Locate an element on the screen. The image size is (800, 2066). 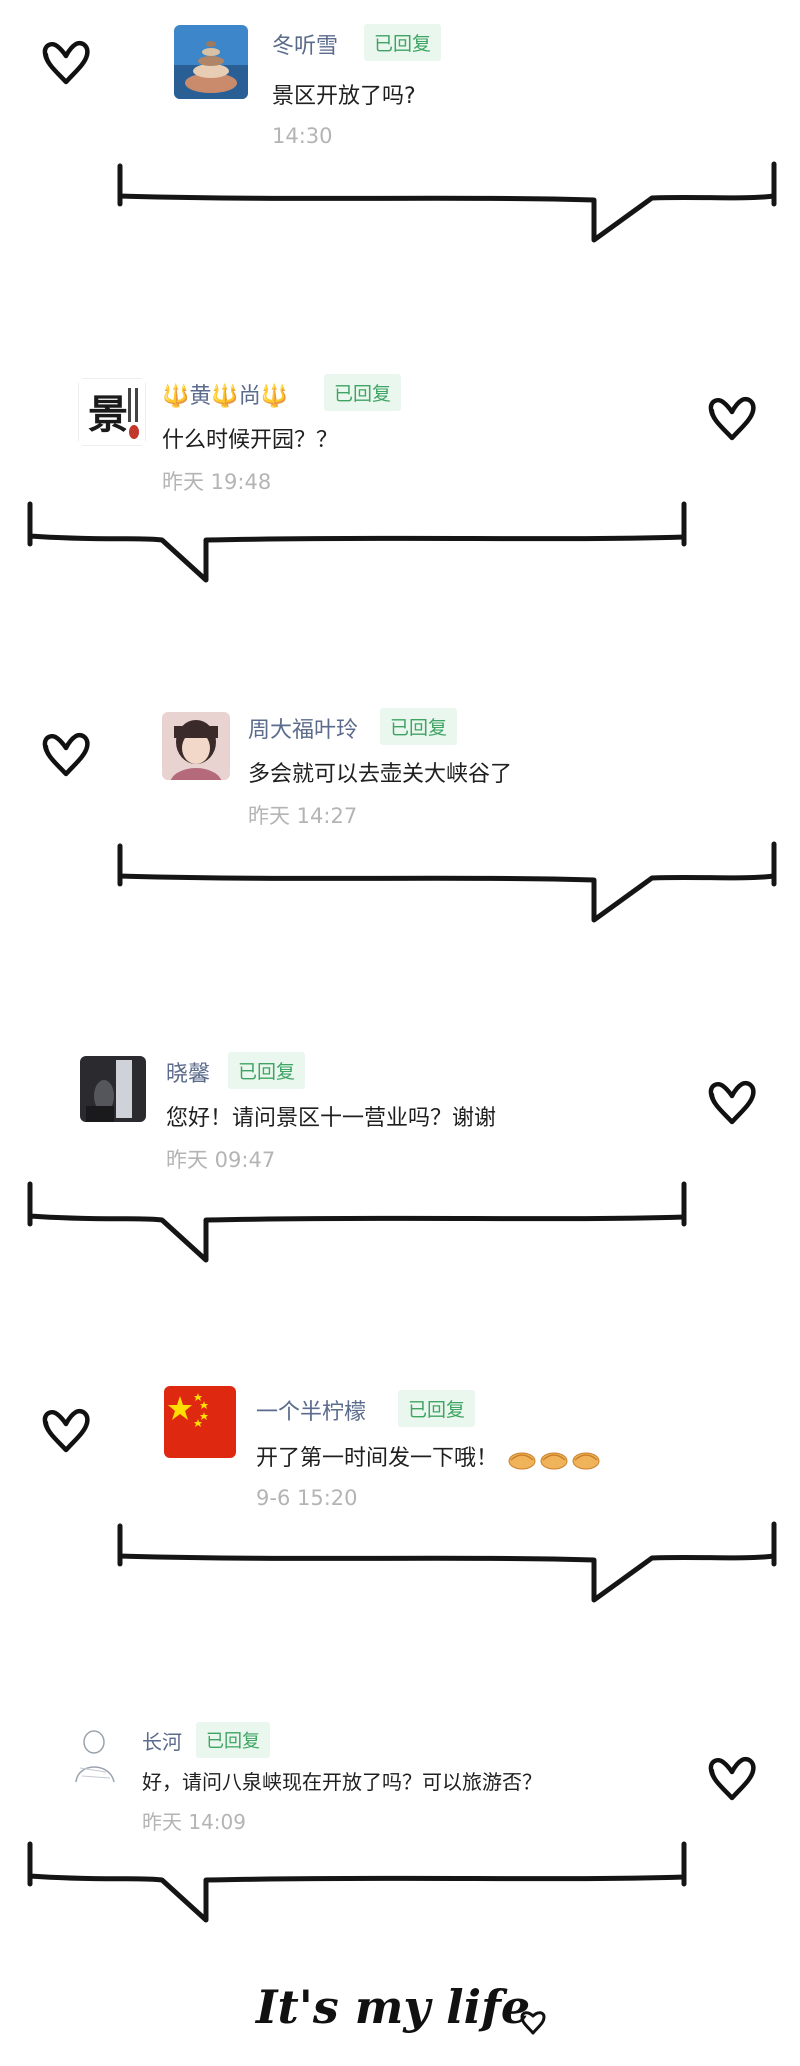
username: 长河 is located at coordinates (162, 1740).